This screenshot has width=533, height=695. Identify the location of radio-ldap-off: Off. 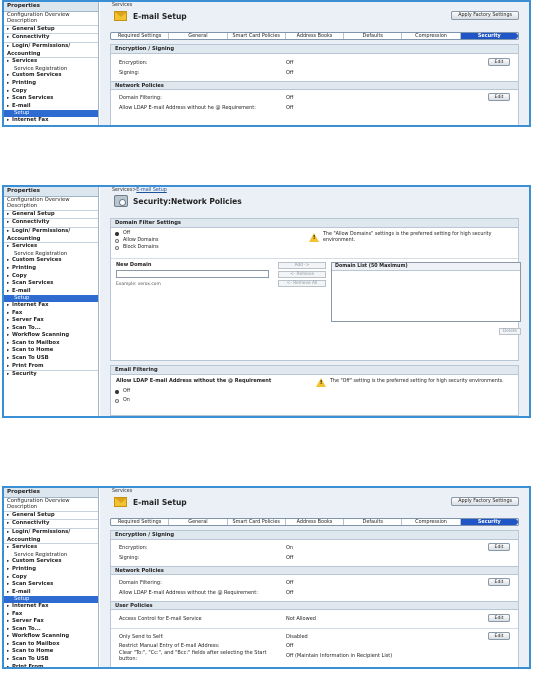
(161, 391).